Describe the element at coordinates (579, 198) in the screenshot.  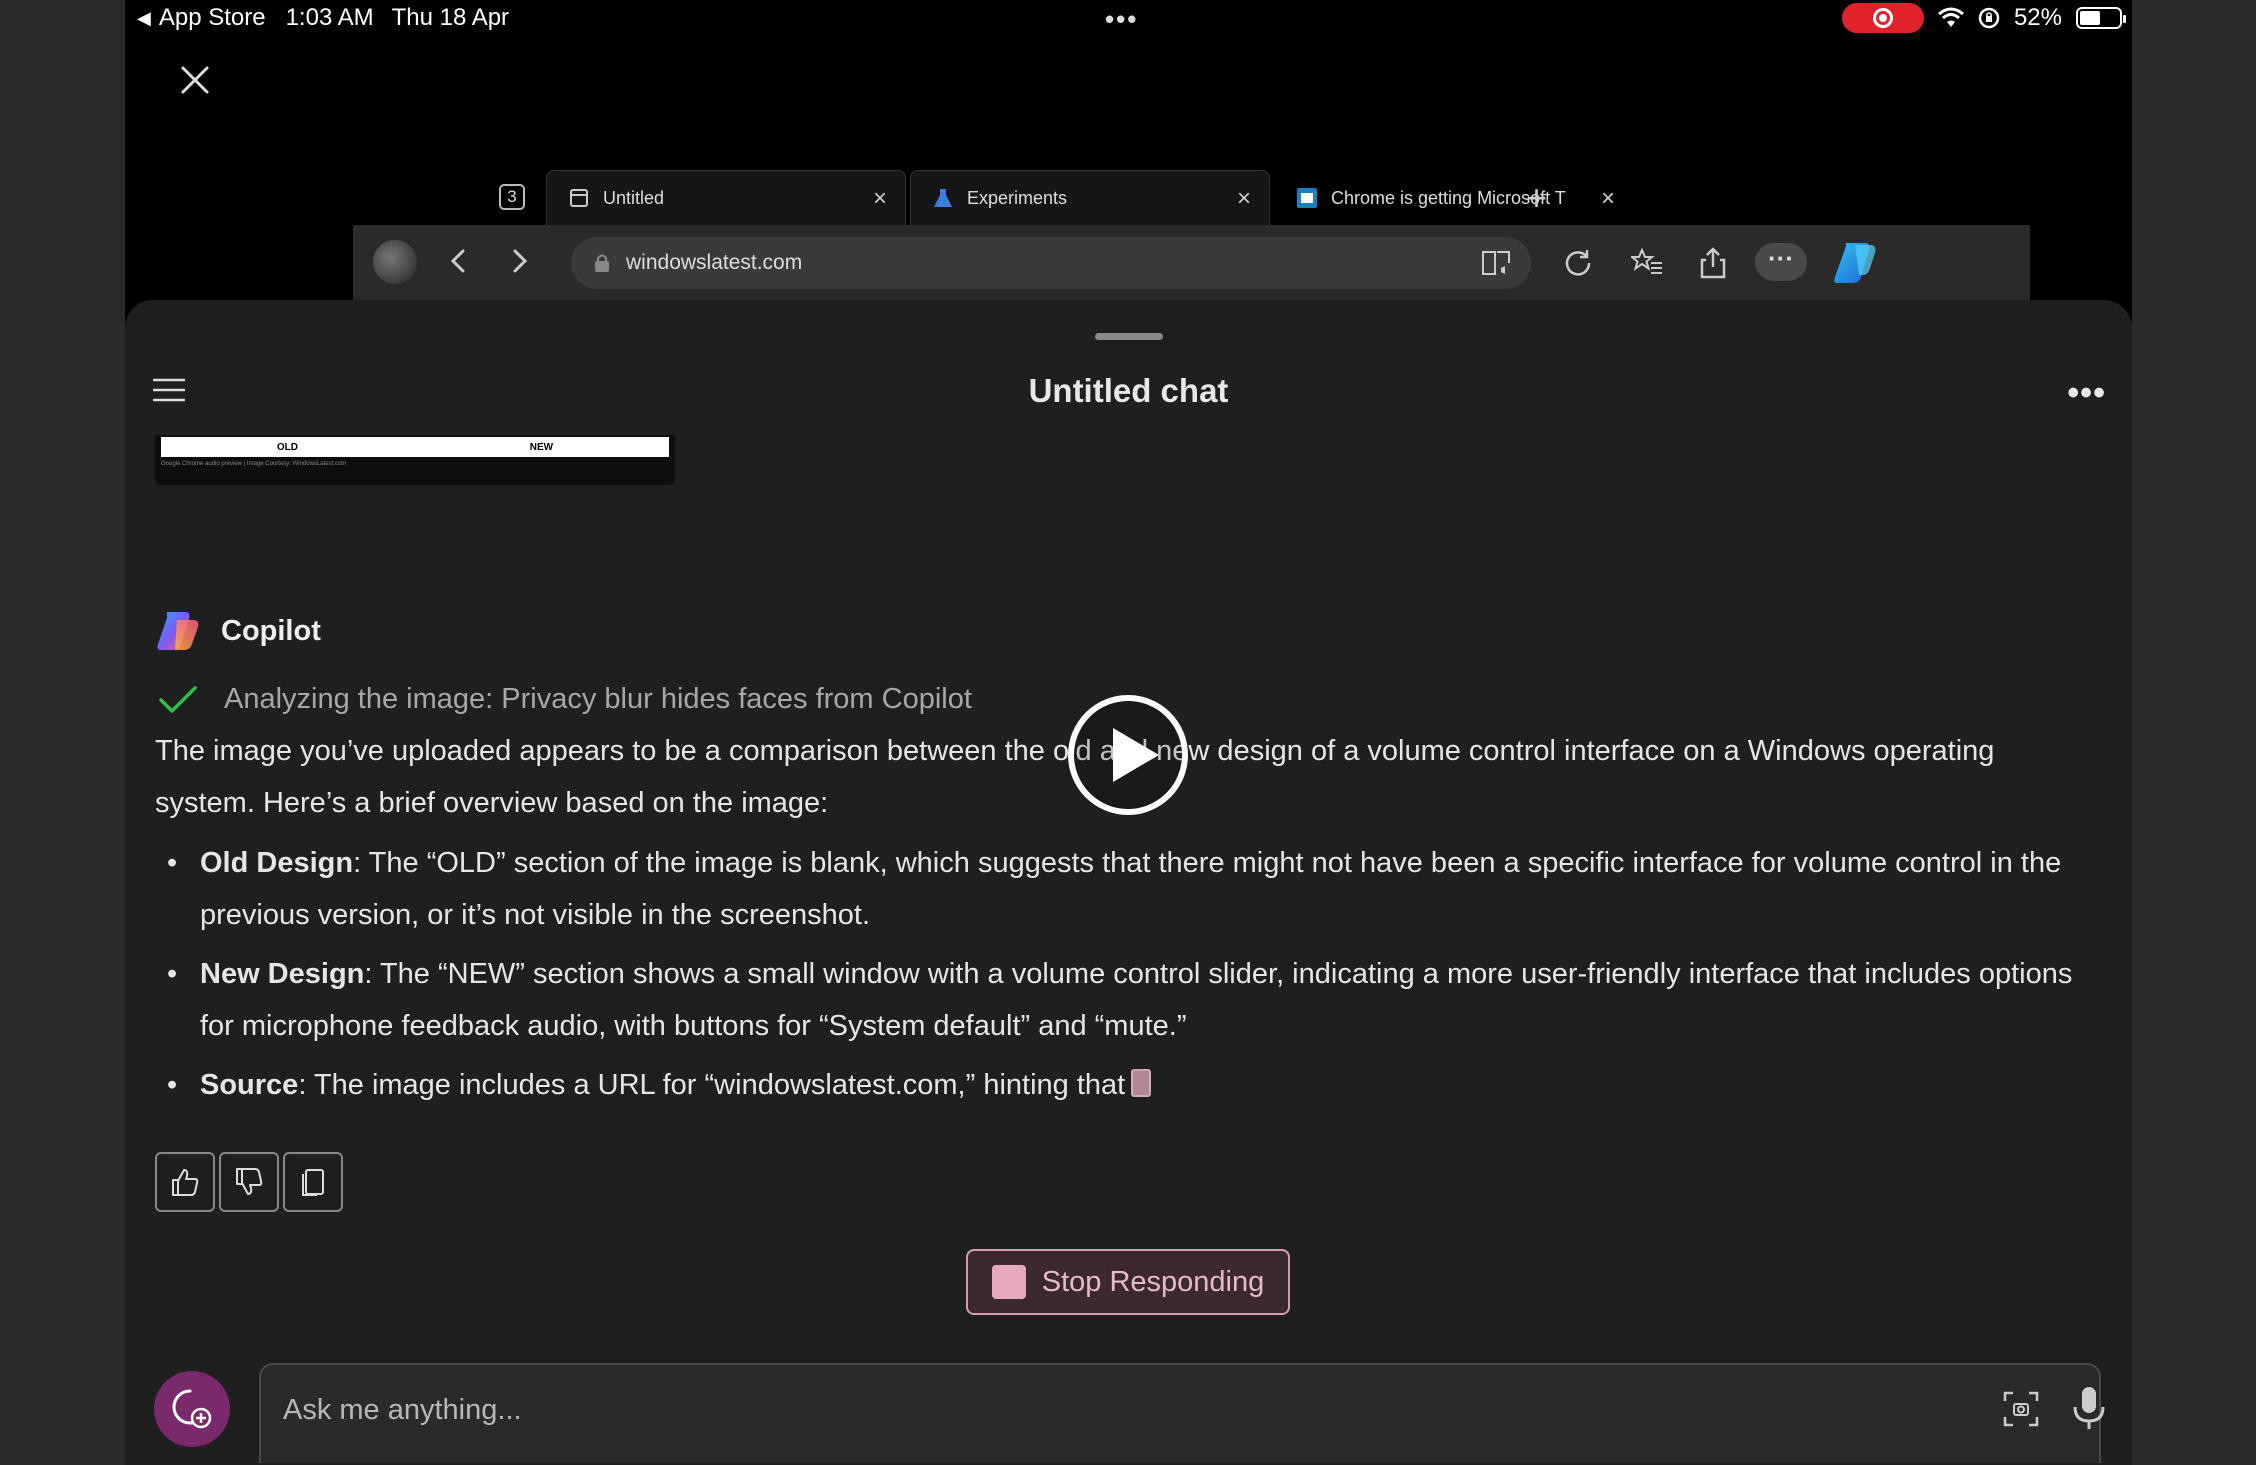
I see `page-icon` at that location.